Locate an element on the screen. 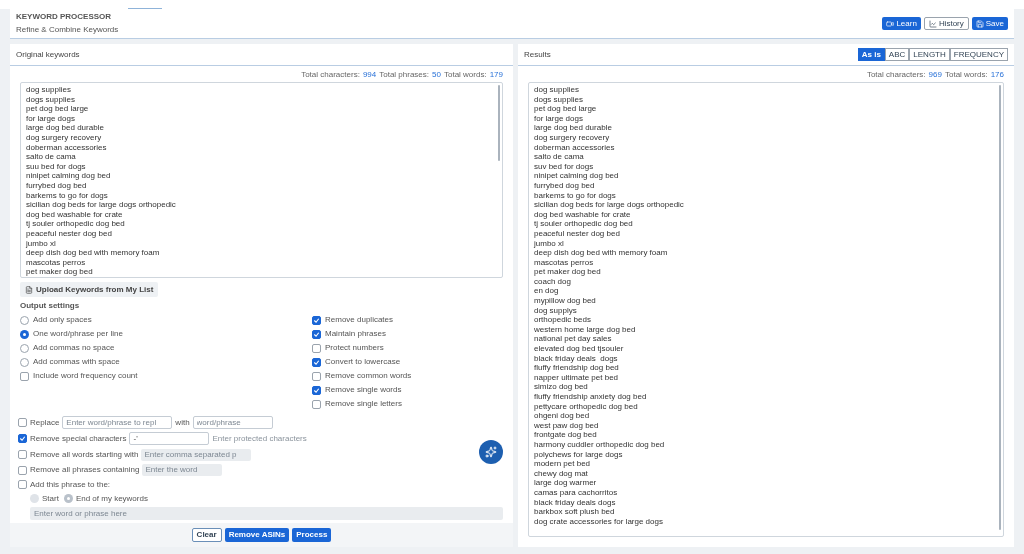  keyword-line: fluffy friendship dog bed is located at coordinates (576, 368).